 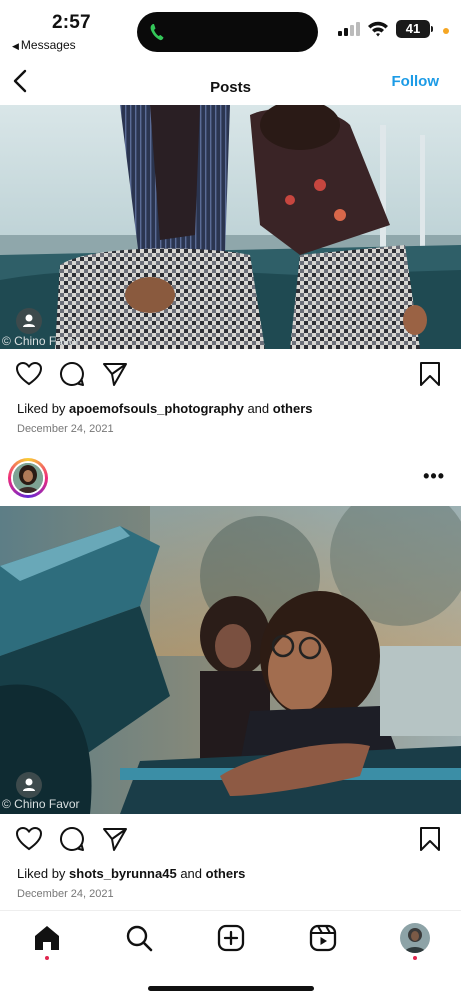 What do you see at coordinates (415, 958) in the screenshot?
I see `profile-notification-dot` at bounding box center [415, 958].